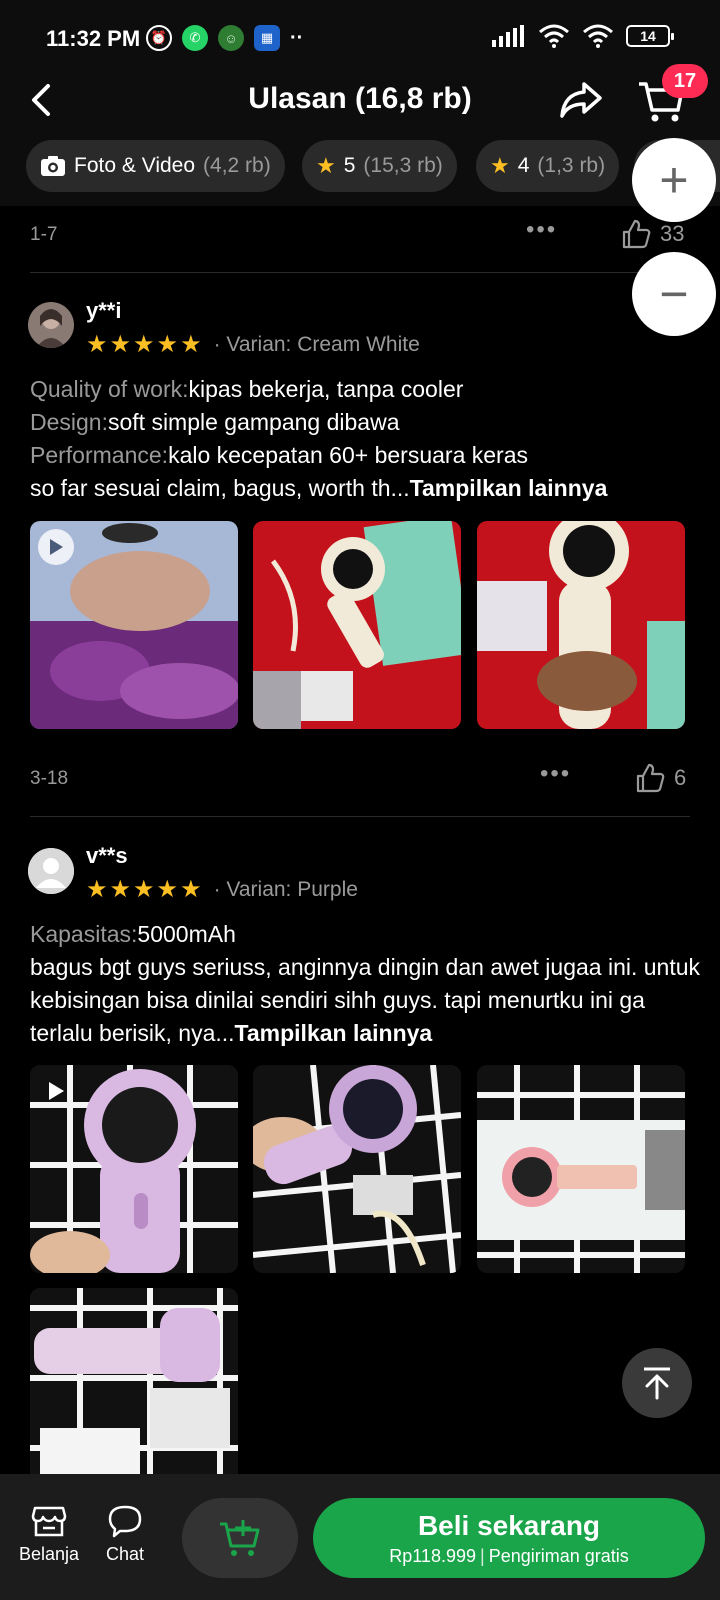 The image size is (720, 1600). What do you see at coordinates (554, 36) in the screenshot?
I see `wifi-icon` at bounding box center [554, 36].